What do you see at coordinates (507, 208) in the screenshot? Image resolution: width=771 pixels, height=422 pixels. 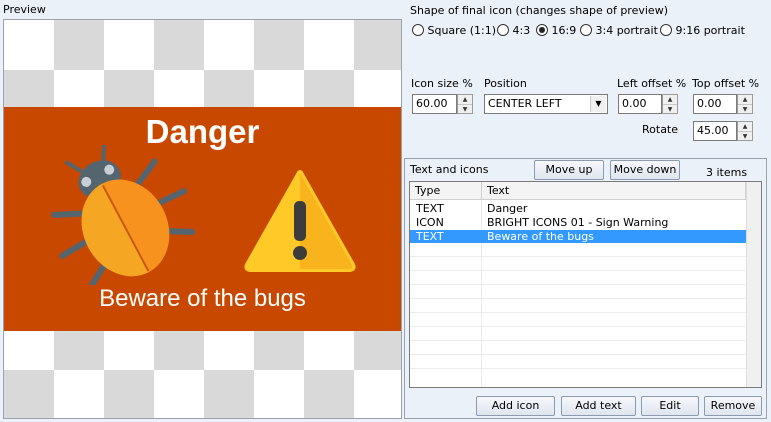 I see `item-text: Danger` at bounding box center [507, 208].